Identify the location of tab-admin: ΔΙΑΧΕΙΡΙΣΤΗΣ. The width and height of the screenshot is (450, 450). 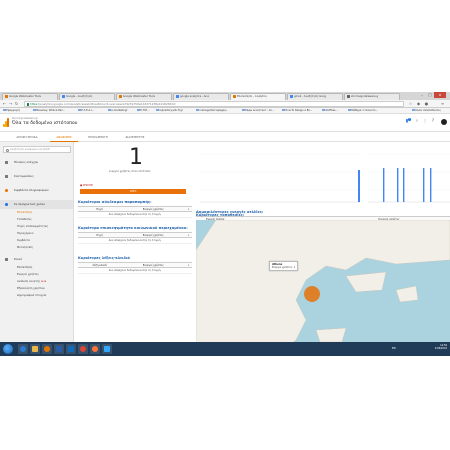
(135, 137).